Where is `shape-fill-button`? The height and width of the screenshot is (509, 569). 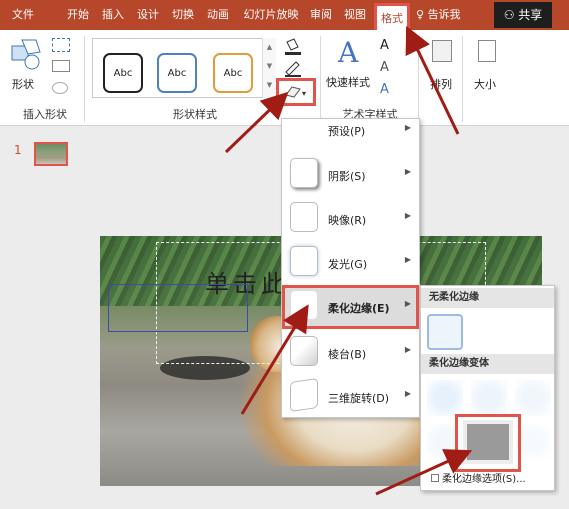 shape-fill-button is located at coordinates (296, 47).